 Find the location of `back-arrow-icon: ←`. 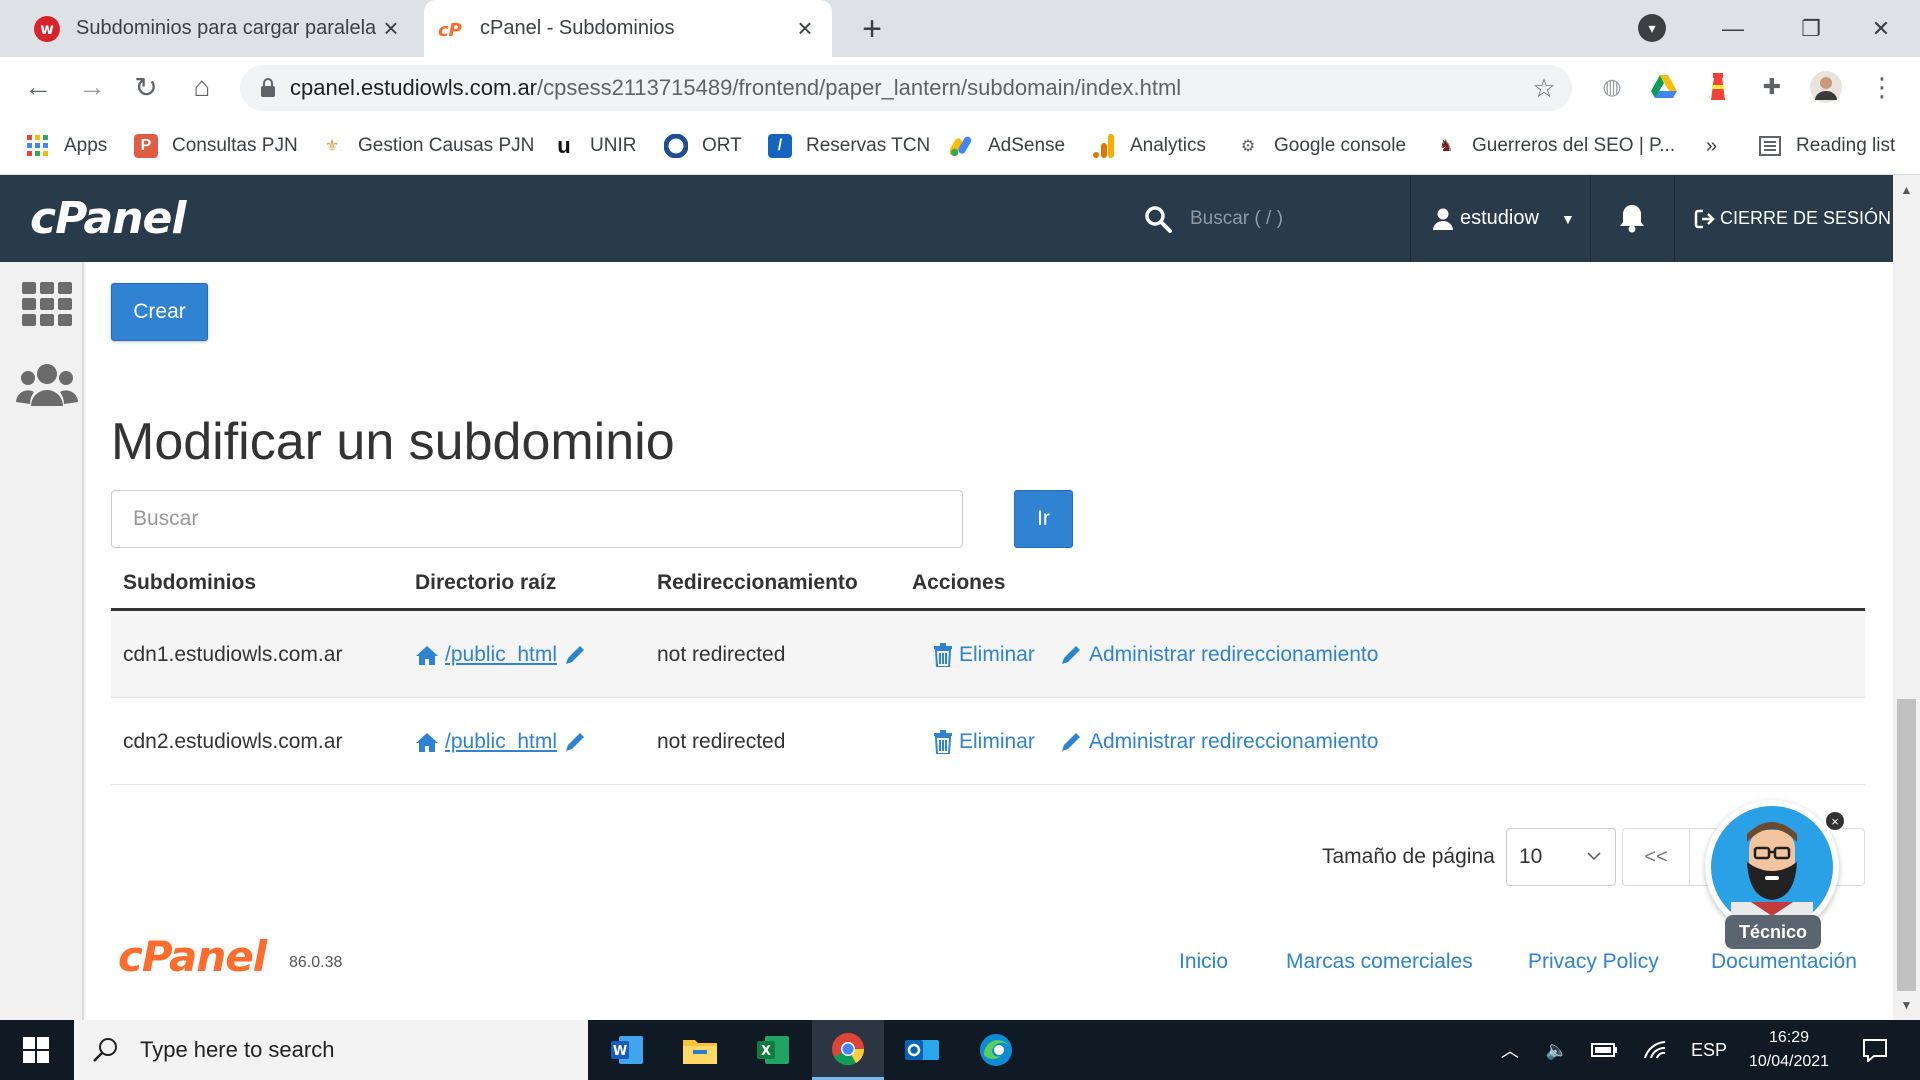

back-arrow-icon: ← is located at coordinates (38, 87).